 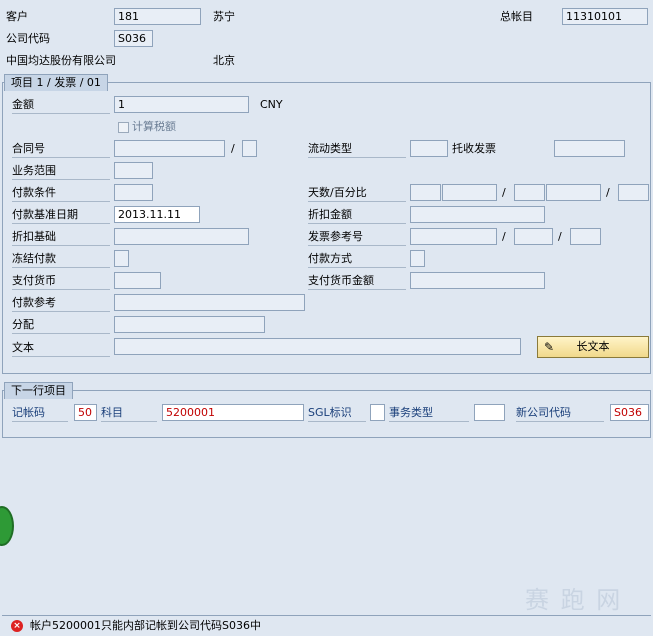 What do you see at coordinates (529, 192) in the screenshot?
I see `days2-field` at bounding box center [529, 192].